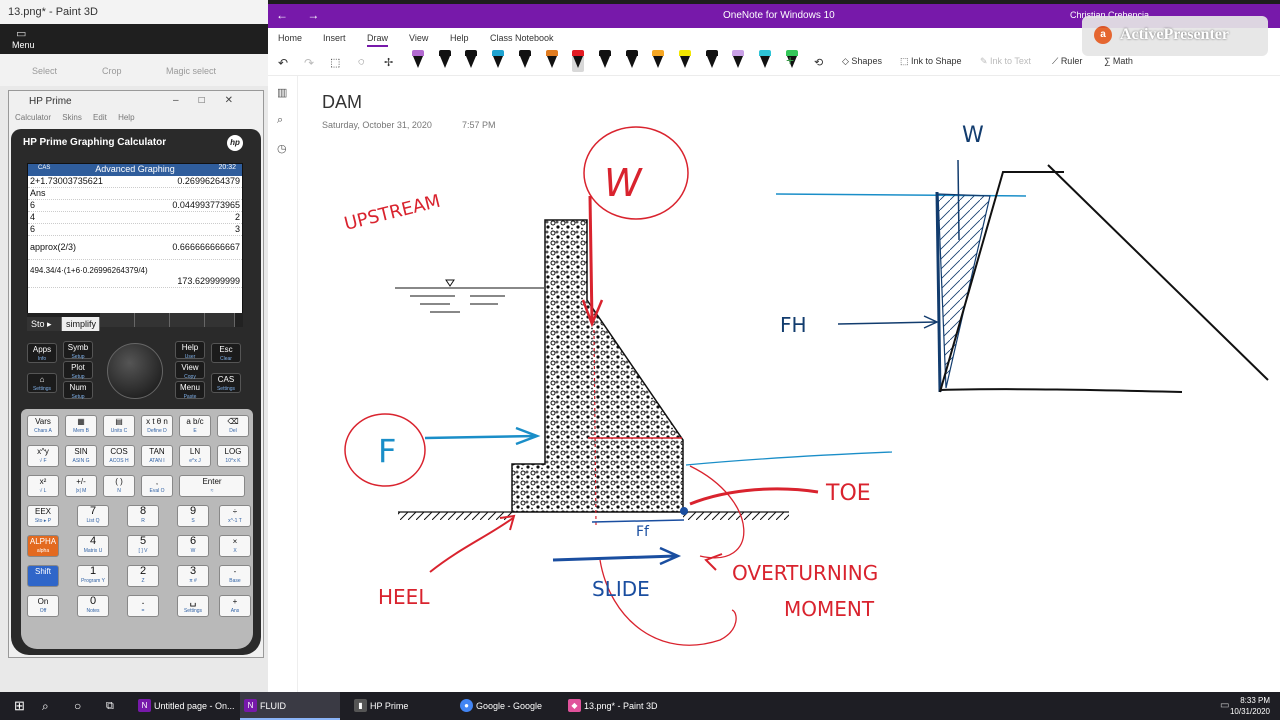  What do you see at coordinates (335, 62) in the screenshot?
I see `lasso-select-icon: ⬚` at bounding box center [335, 62].